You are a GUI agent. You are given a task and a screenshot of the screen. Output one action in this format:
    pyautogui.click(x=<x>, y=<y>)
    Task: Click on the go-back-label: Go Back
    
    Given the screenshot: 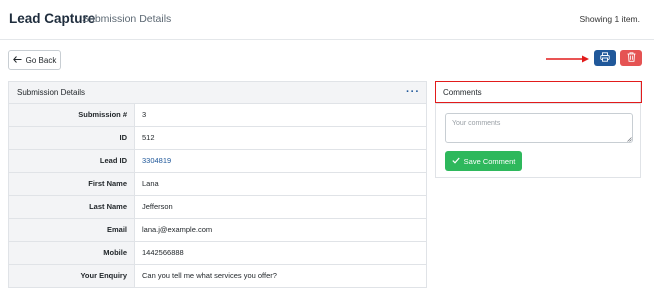 What is the action you would take?
    pyautogui.click(x=41, y=60)
    